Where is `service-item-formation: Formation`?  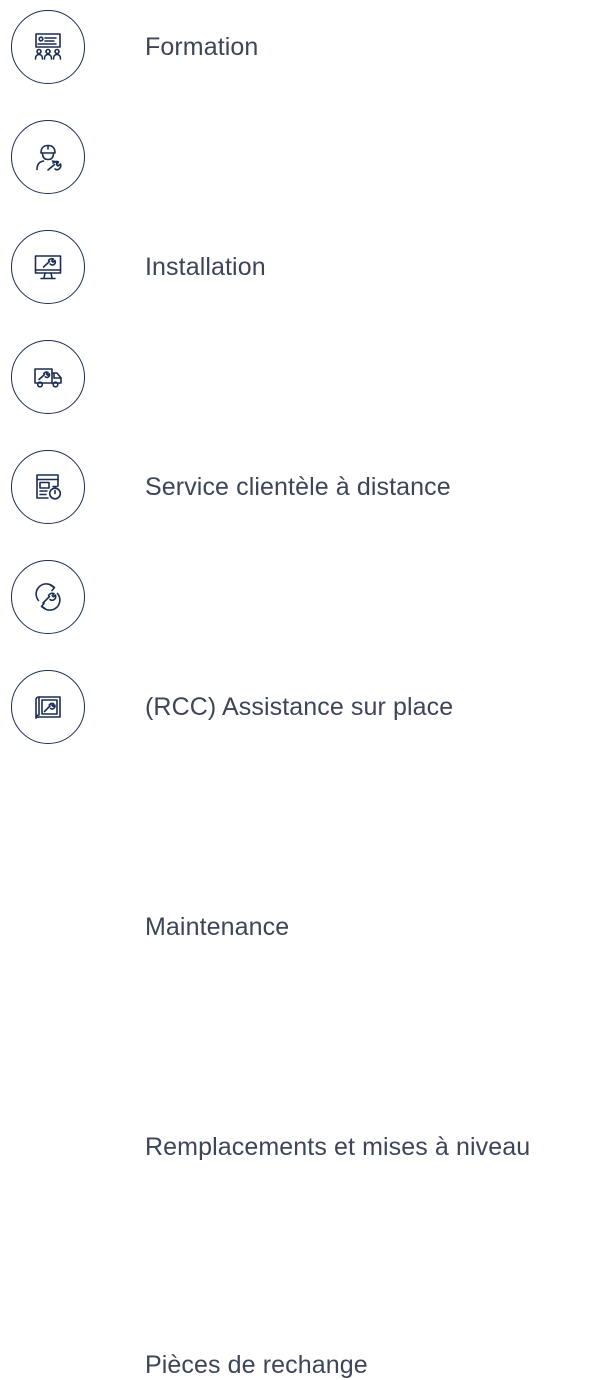 service-item-formation: Formation is located at coordinates (296, 50).